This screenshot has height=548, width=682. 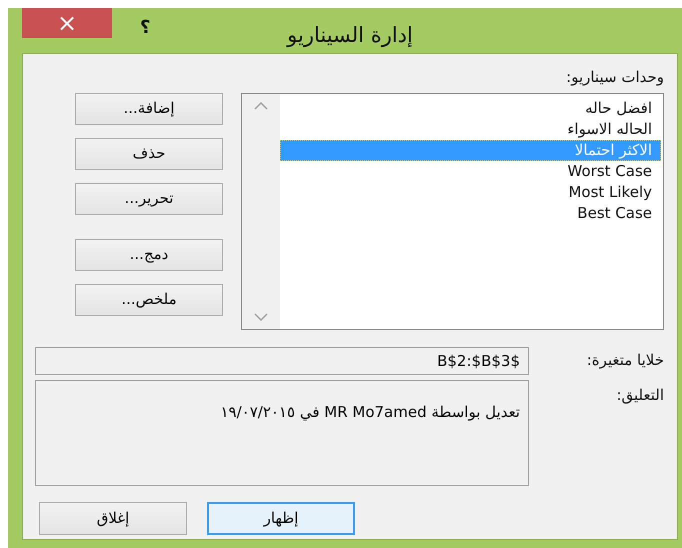 I want to click on comment-field: تعديل بواسطة MR Mo7amed في ١٩/٠٧/٢٠١٥, so click(x=282, y=433).